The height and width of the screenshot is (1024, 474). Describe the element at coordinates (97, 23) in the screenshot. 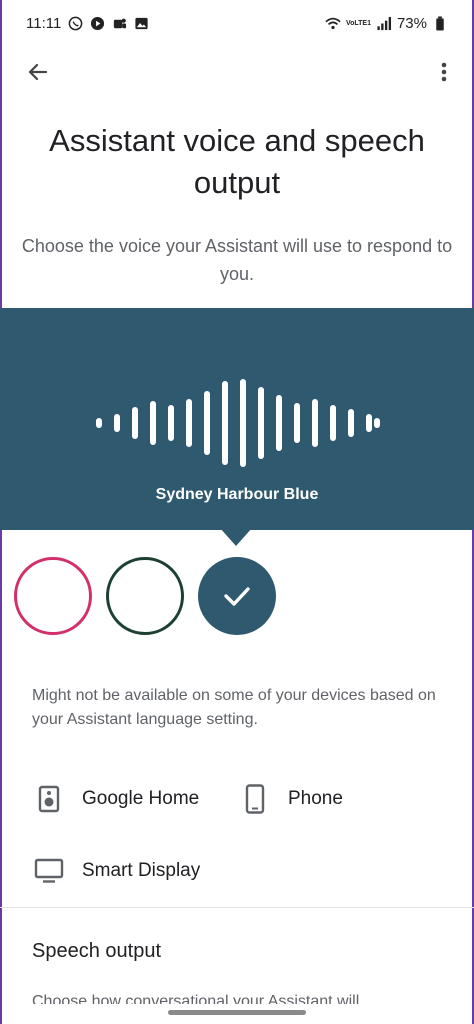

I see `play-icon` at that location.